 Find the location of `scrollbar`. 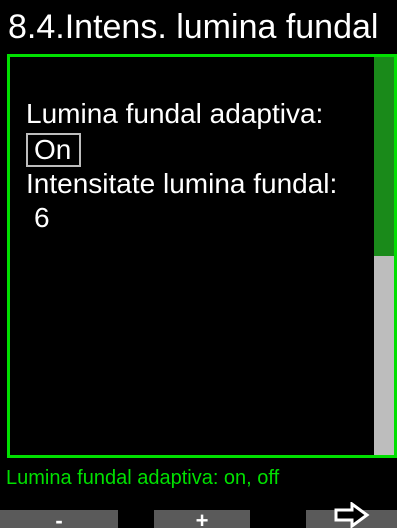

scrollbar is located at coordinates (384, 256).